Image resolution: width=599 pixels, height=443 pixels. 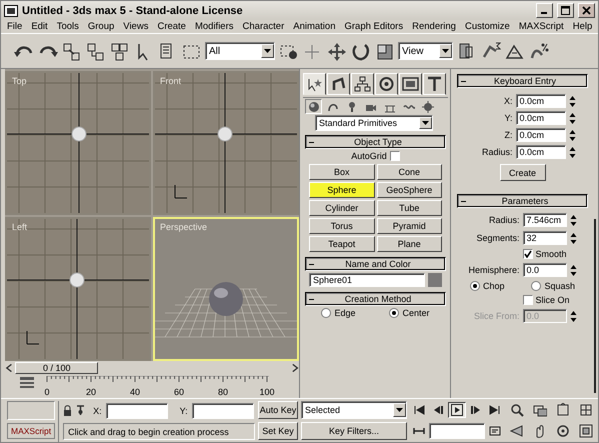 I want to click on object-type-button: Teapot, so click(x=341, y=244).